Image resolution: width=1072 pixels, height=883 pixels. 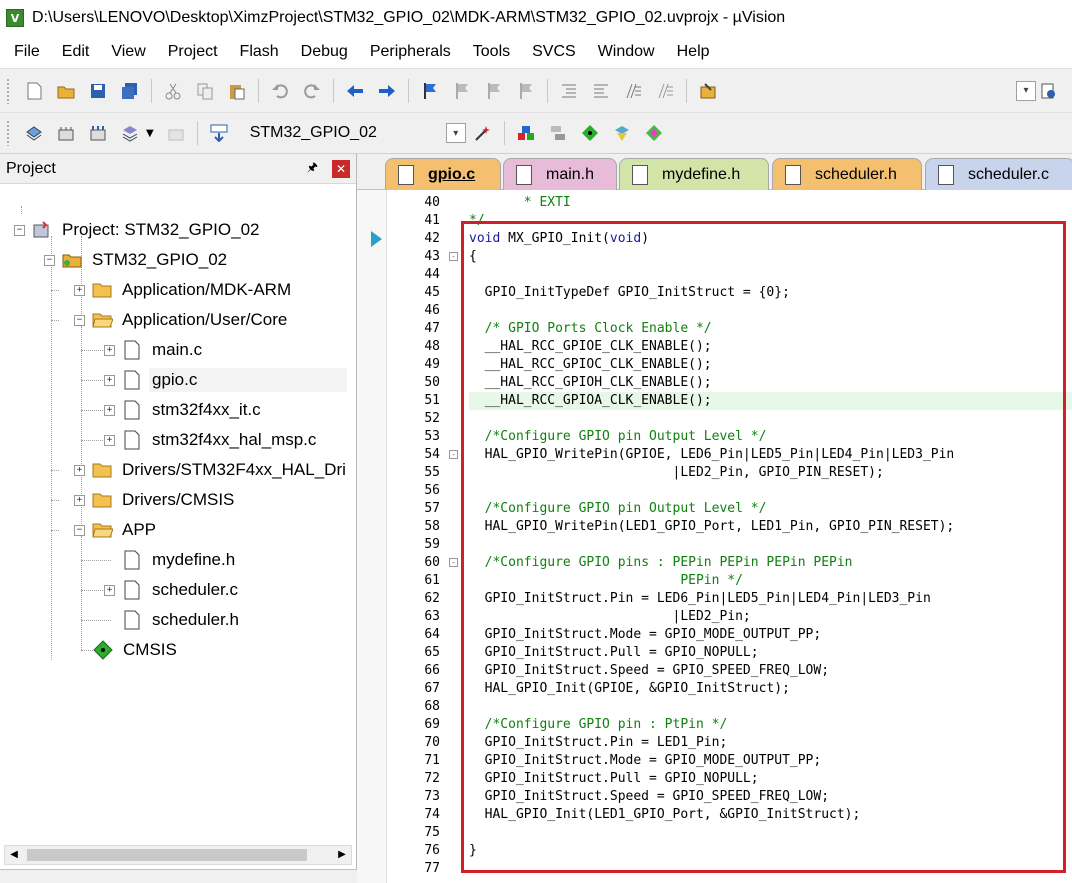 What do you see at coordinates (76, 52) in the screenshot?
I see `menu-edit: Edit` at bounding box center [76, 52].